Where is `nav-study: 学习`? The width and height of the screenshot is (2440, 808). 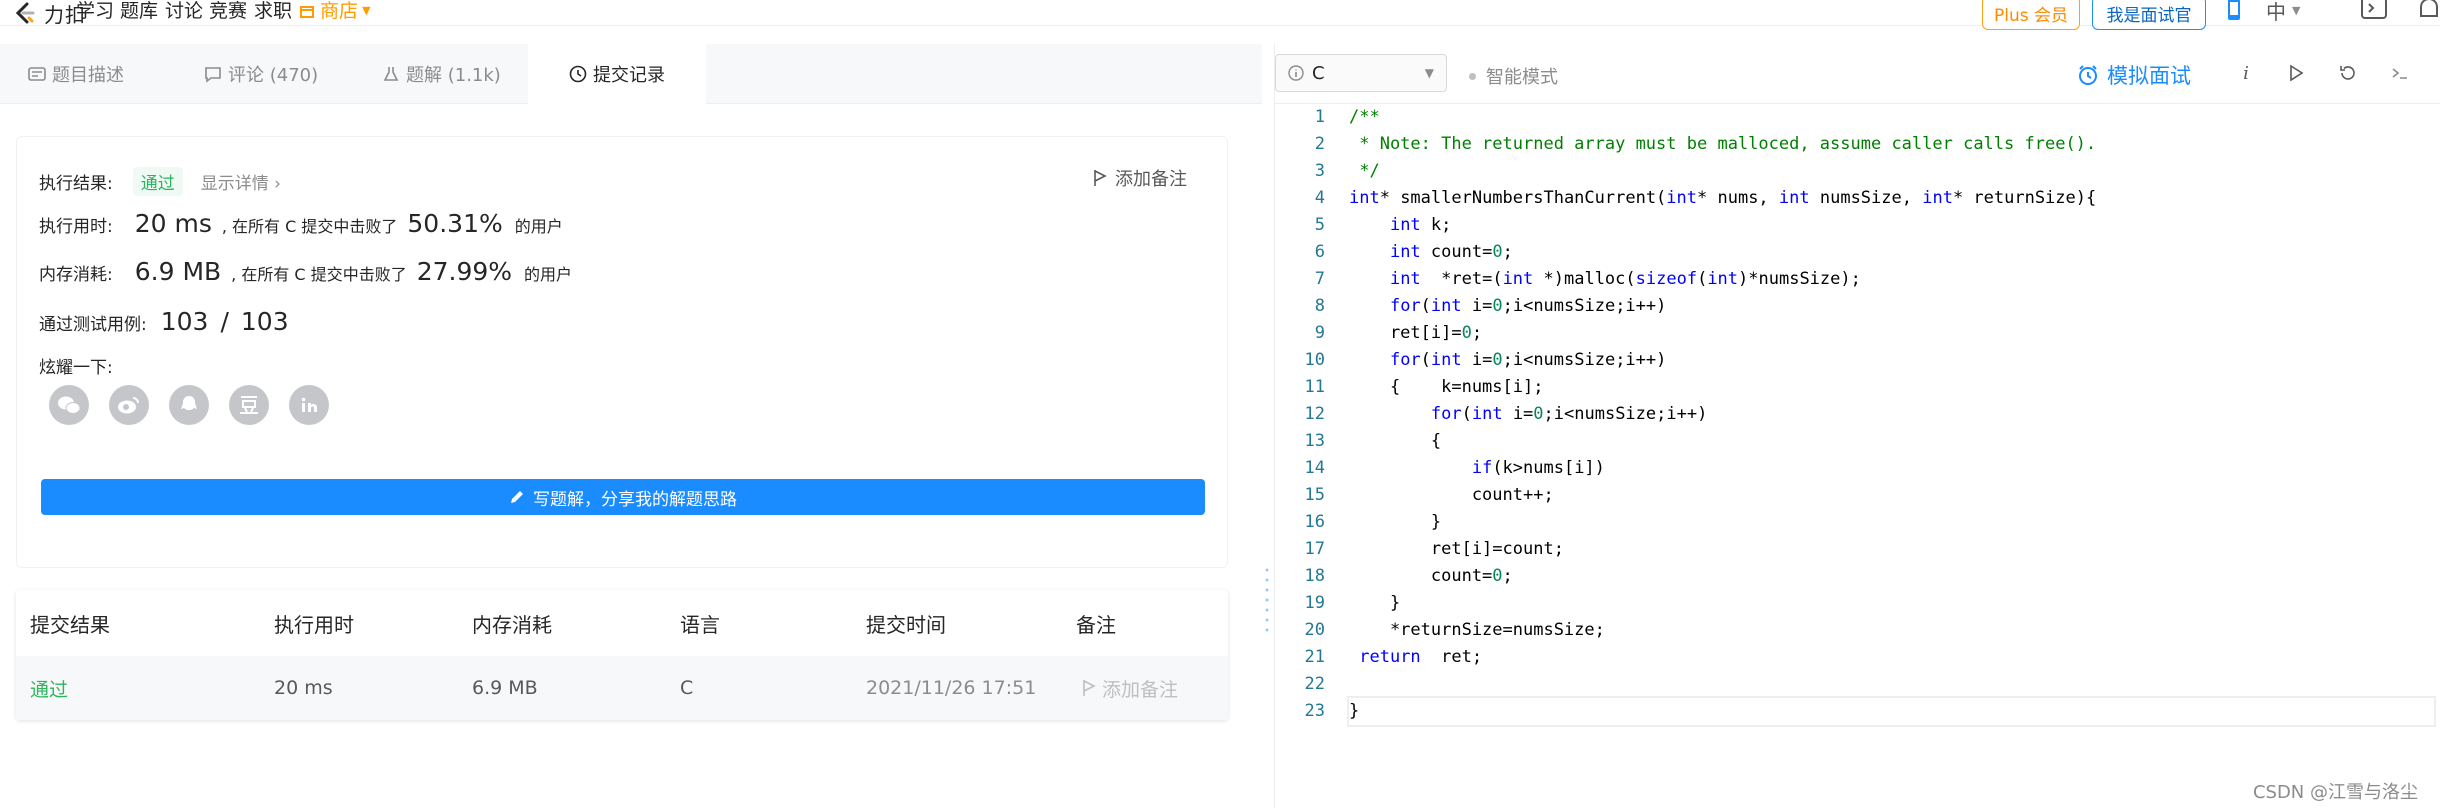 nav-study: 学习 is located at coordinates (95, 13).